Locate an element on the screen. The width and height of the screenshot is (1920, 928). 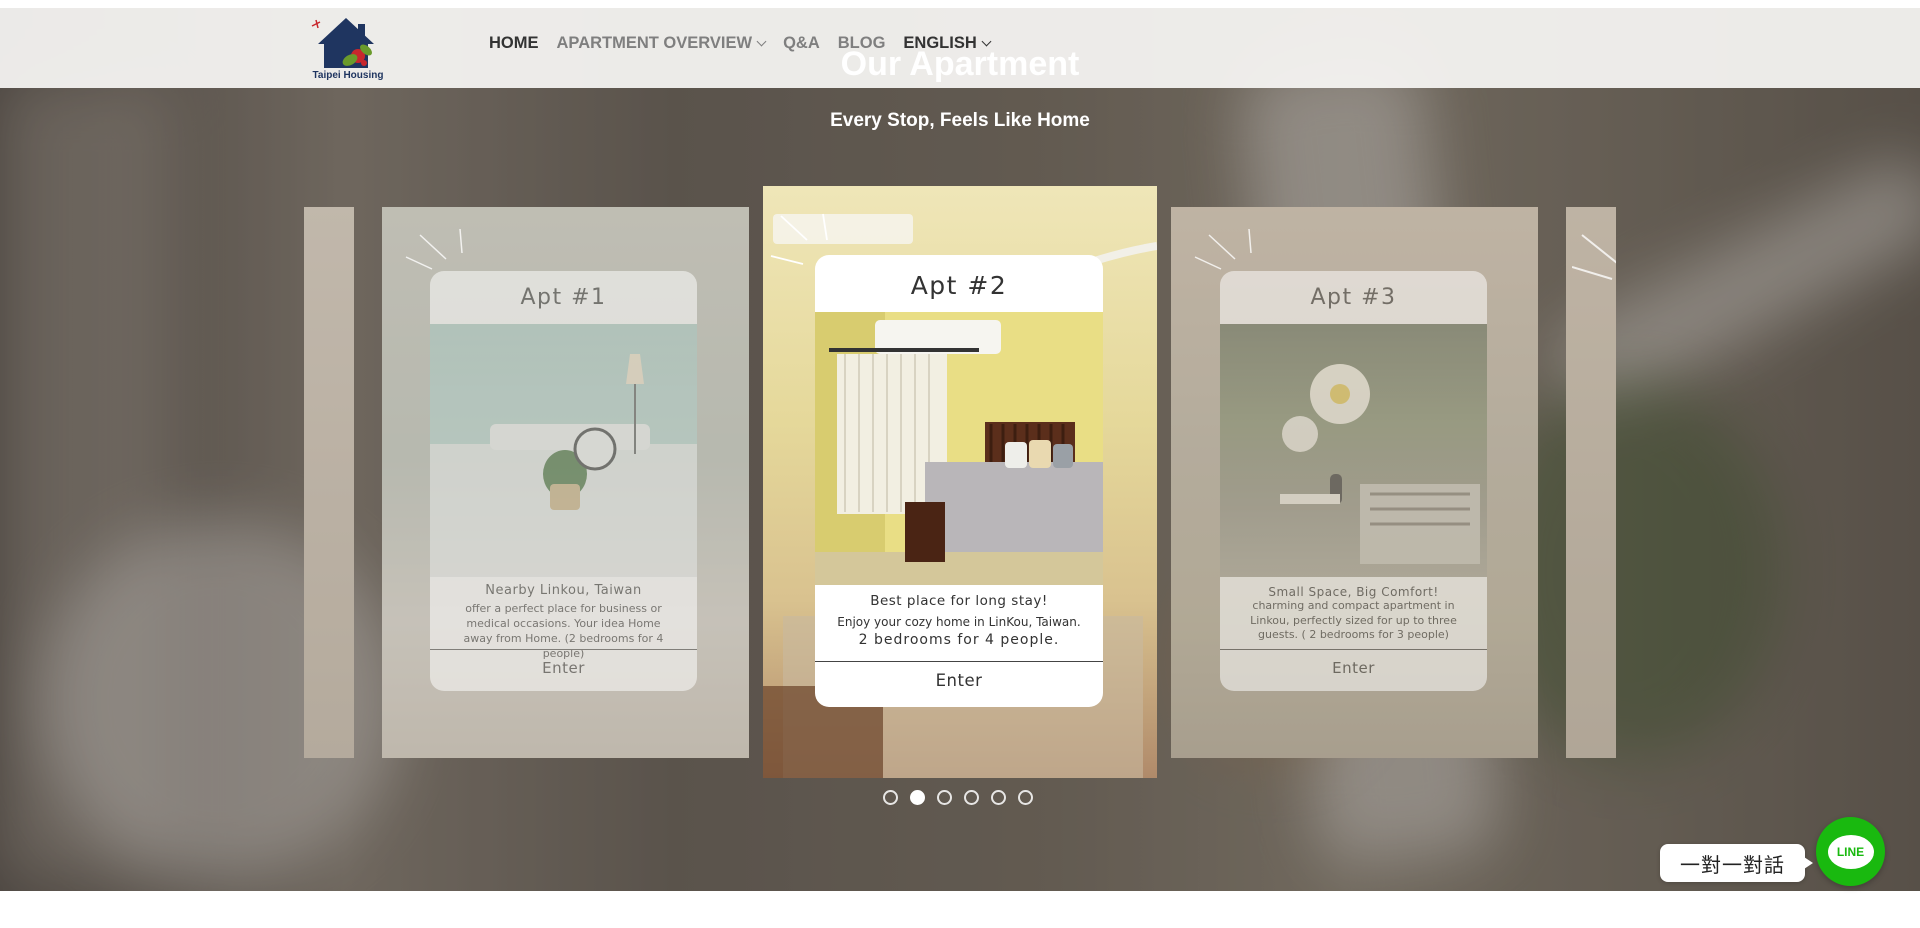
carousel-slide-partial-left is located at coordinates (329, 482).